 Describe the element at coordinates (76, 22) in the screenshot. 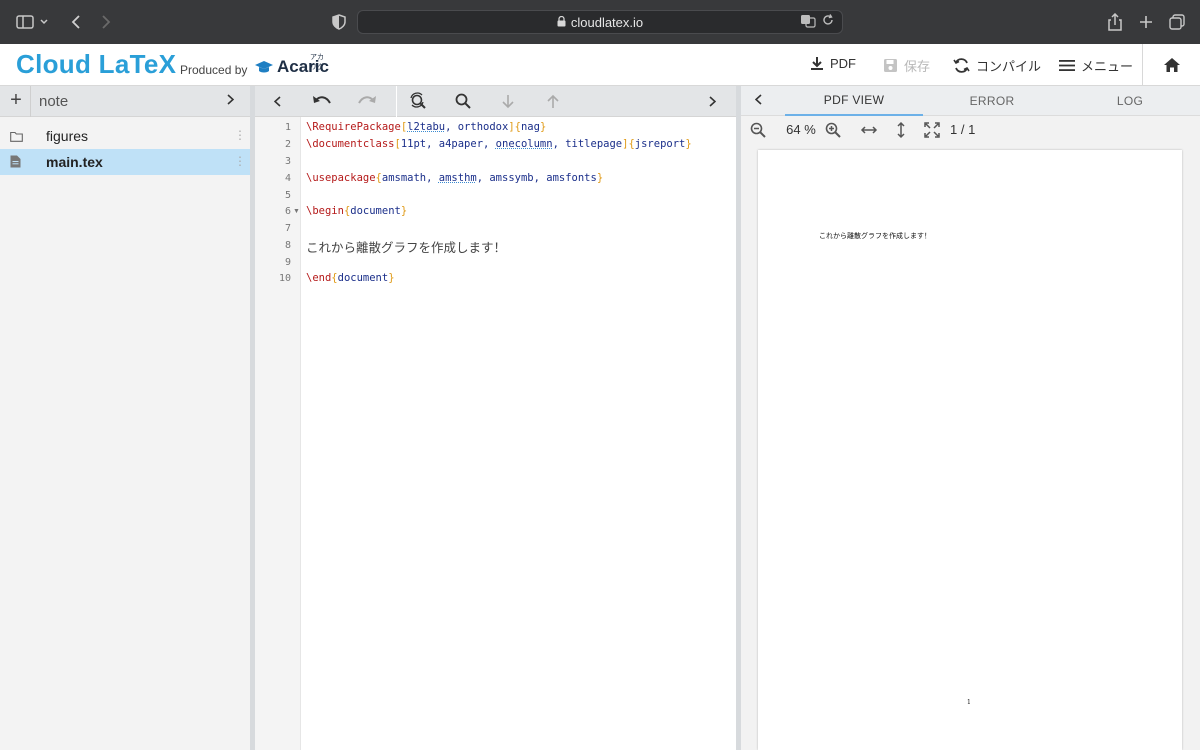

I see `back-icon` at that location.